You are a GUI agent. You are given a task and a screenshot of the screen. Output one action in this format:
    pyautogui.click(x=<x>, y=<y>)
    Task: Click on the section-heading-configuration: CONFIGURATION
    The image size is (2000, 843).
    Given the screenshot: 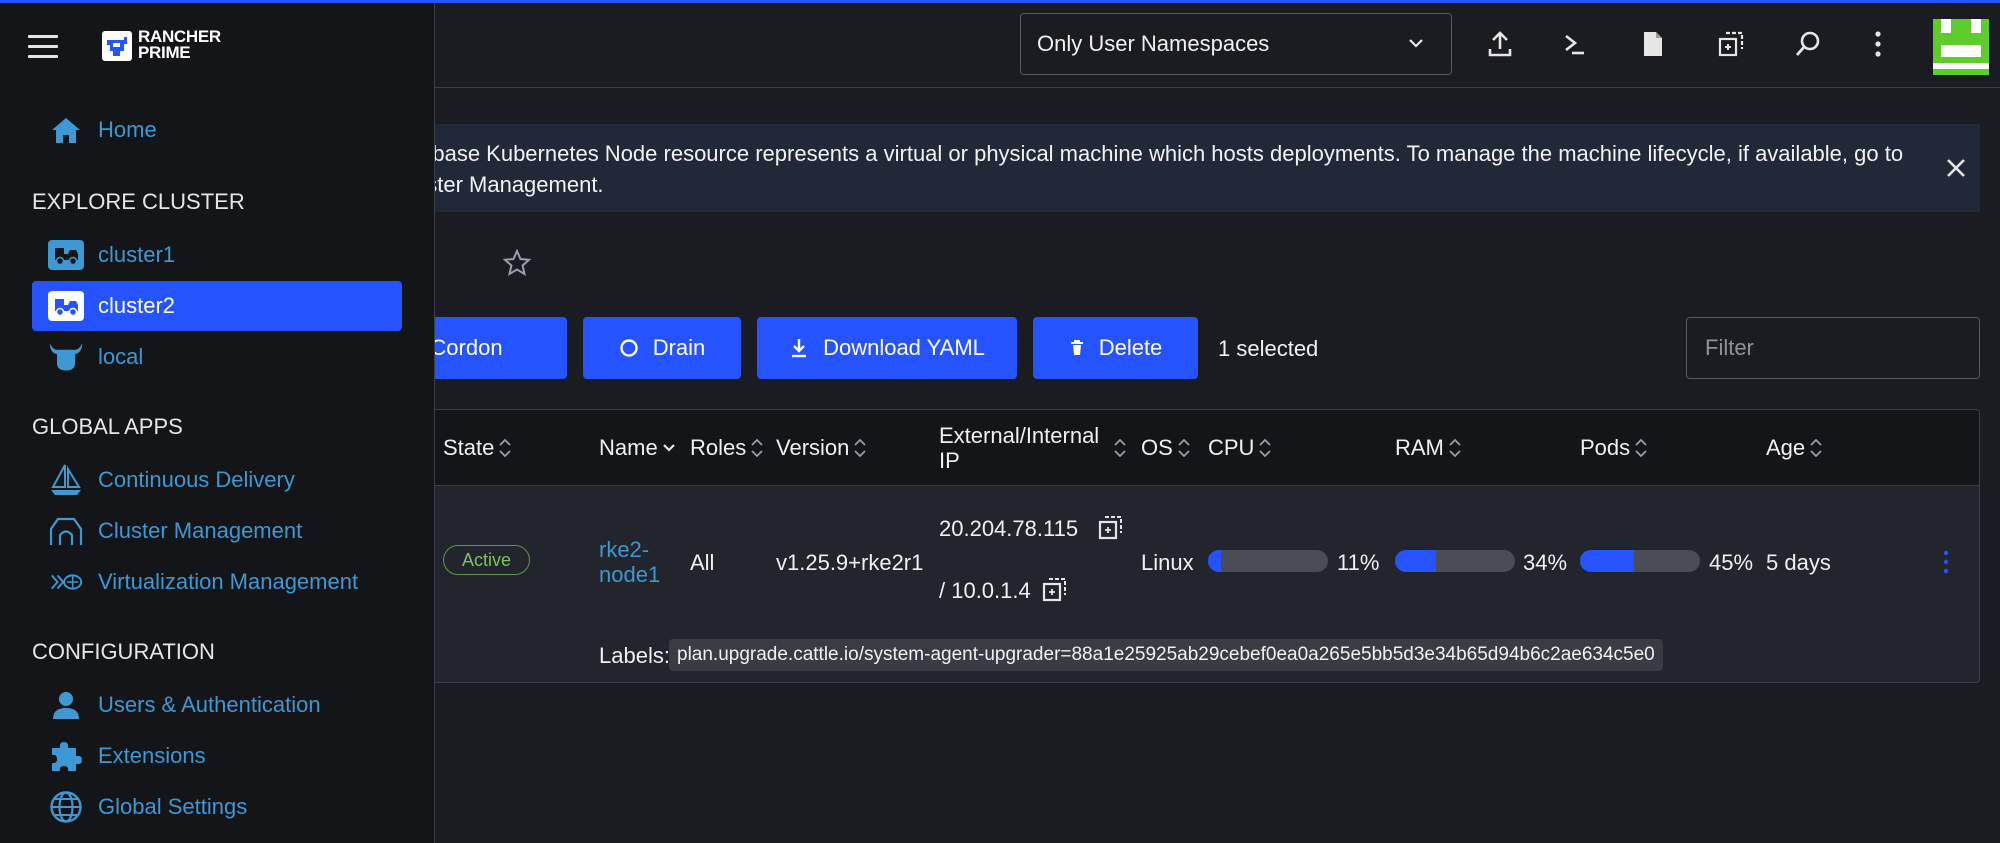 What is the action you would take?
    pyautogui.click(x=123, y=651)
    